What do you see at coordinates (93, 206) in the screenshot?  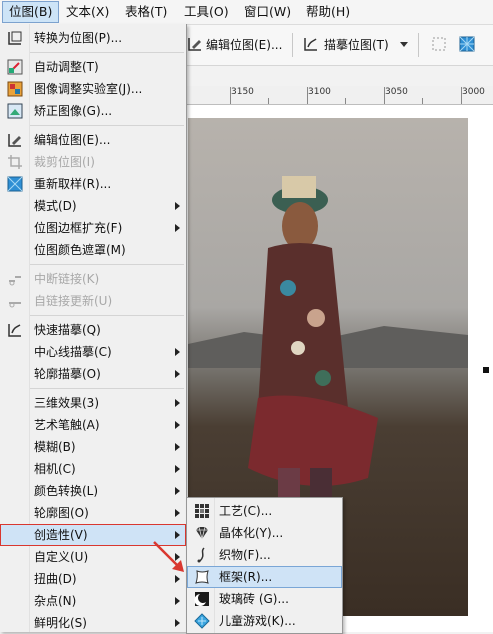 I see `menu-item-mode: 模式(D)` at bounding box center [93, 206].